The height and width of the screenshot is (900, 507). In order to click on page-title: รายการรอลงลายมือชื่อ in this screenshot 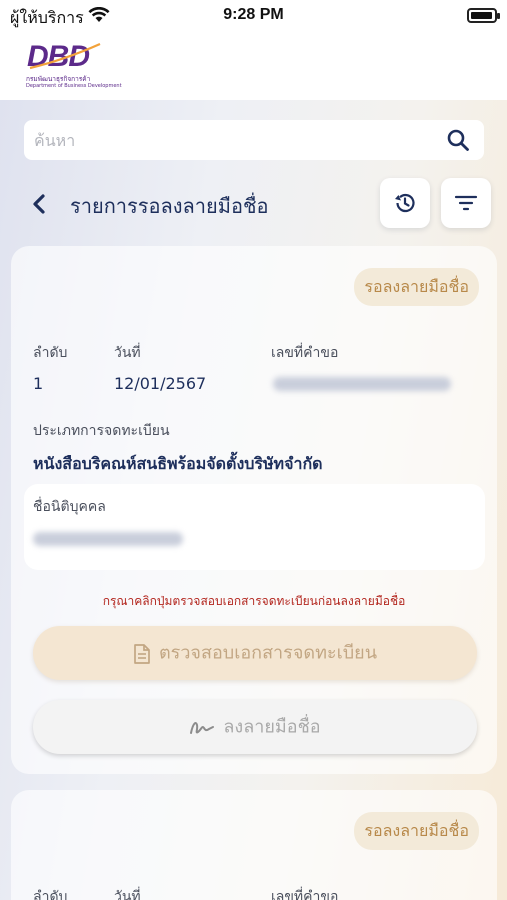, I will do `click(169, 206)`.